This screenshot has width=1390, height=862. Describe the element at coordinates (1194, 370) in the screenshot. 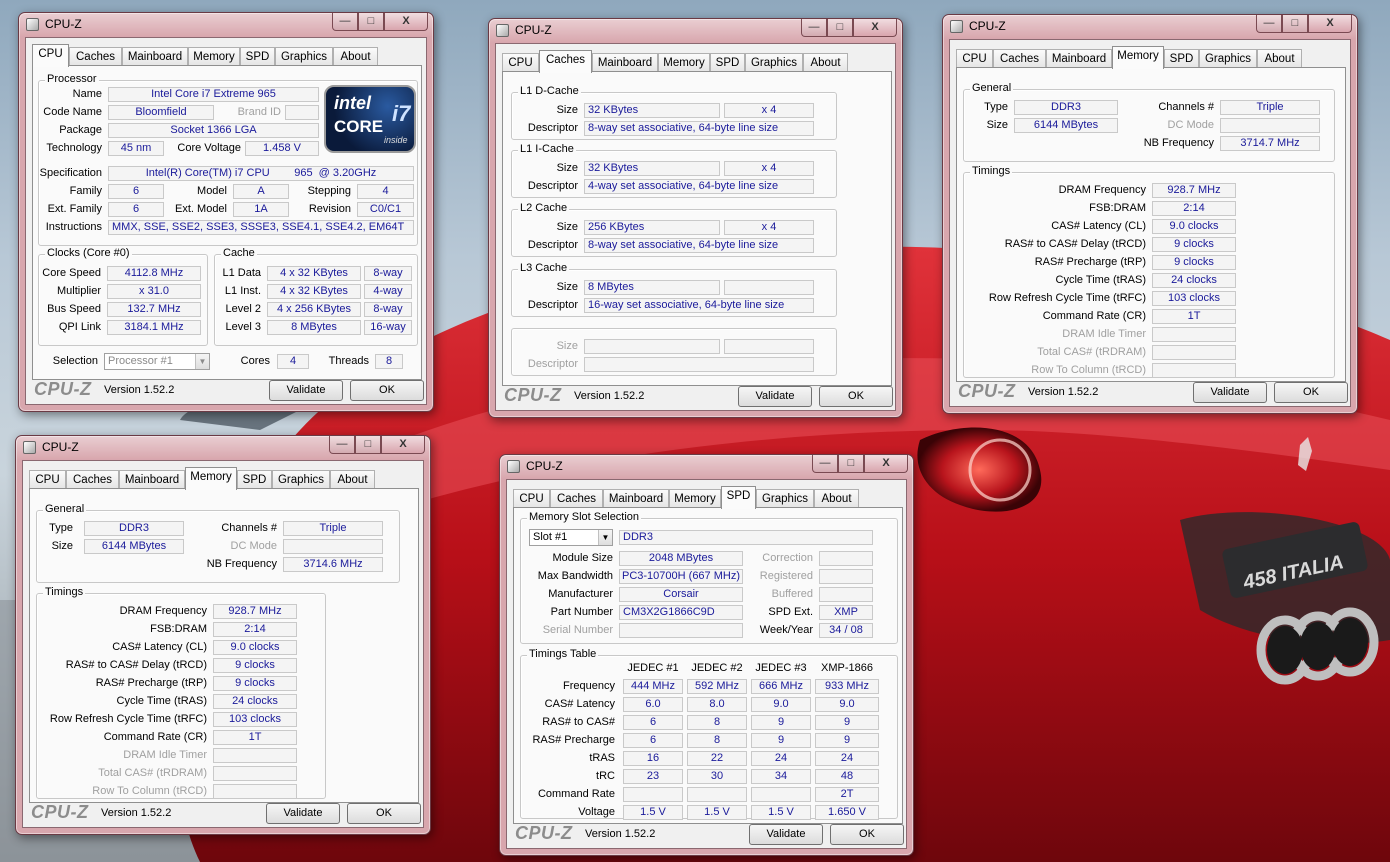

I see `empty-value` at that location.